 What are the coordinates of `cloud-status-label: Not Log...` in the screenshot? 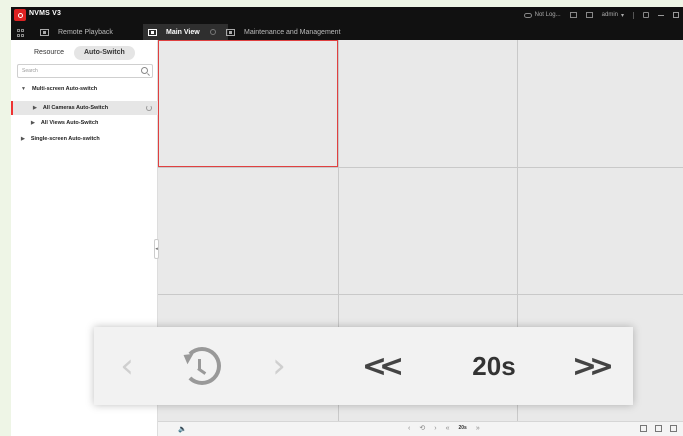 It's located at (547, 15).